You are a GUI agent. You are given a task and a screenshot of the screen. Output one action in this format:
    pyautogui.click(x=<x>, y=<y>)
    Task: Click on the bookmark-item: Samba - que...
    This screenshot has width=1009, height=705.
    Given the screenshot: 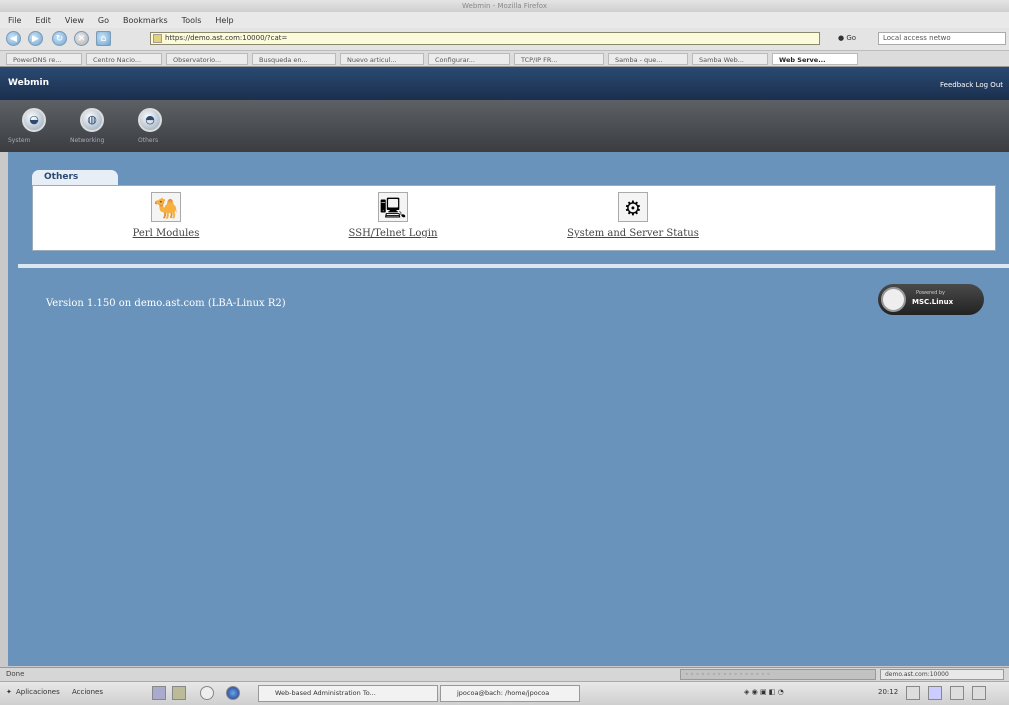 What is the action you would take?
    pyautogui.click(x=648, y=58)
    